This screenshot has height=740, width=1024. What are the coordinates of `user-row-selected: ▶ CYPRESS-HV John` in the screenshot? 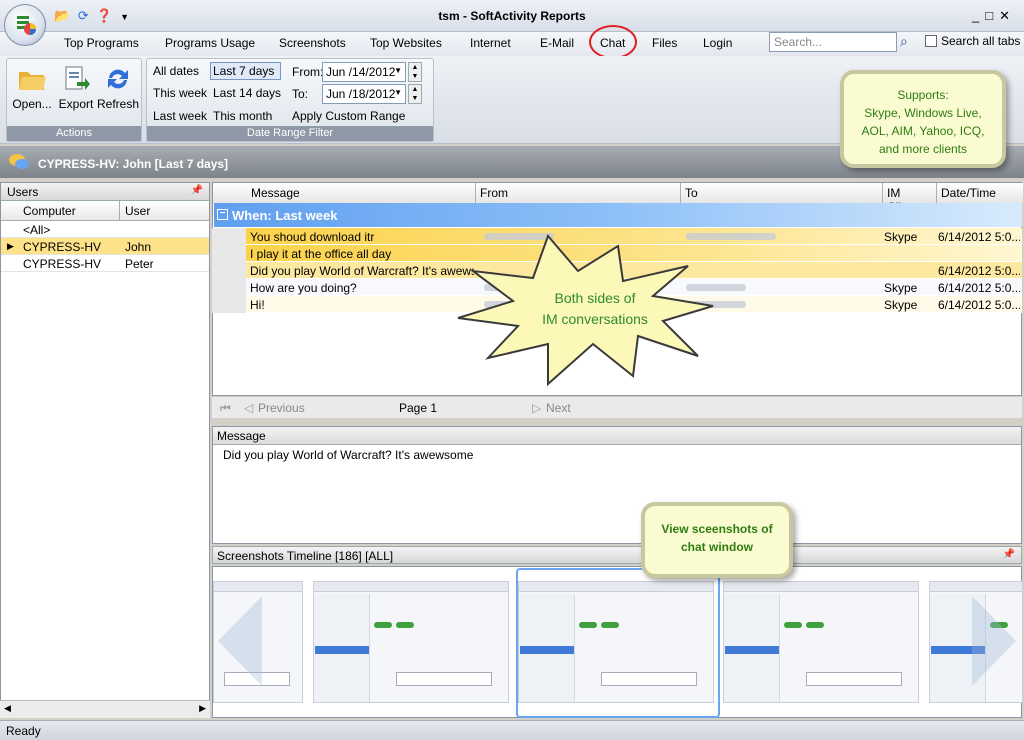 It's located at (105, 246).